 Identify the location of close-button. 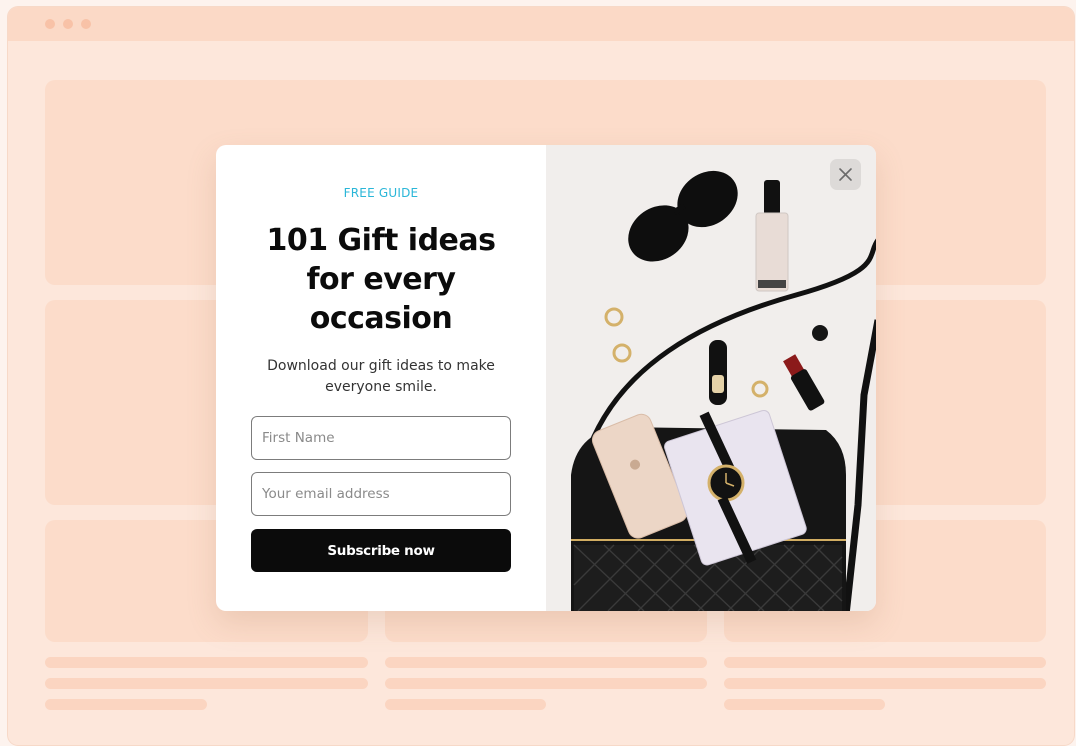
(845, 174).